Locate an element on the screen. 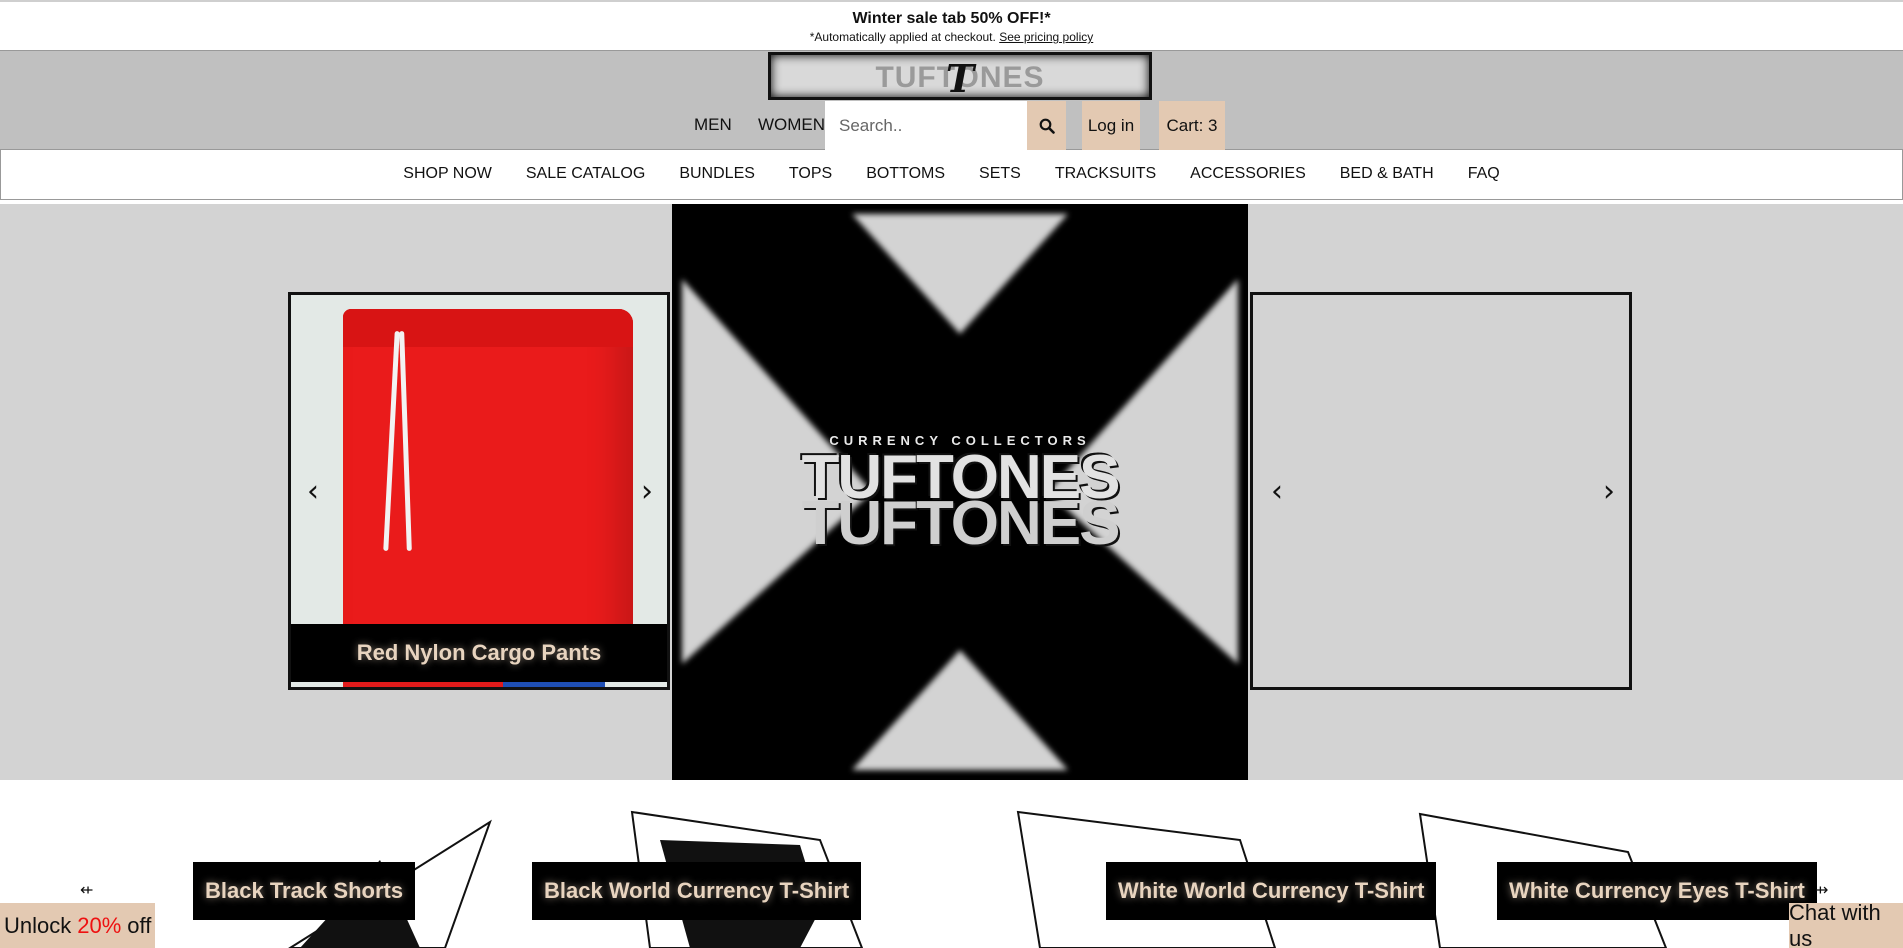 This screenshot has width=1903, height=948. sale-note-text: *Automatically applied at checkout. is located at coordinates (902, 37).